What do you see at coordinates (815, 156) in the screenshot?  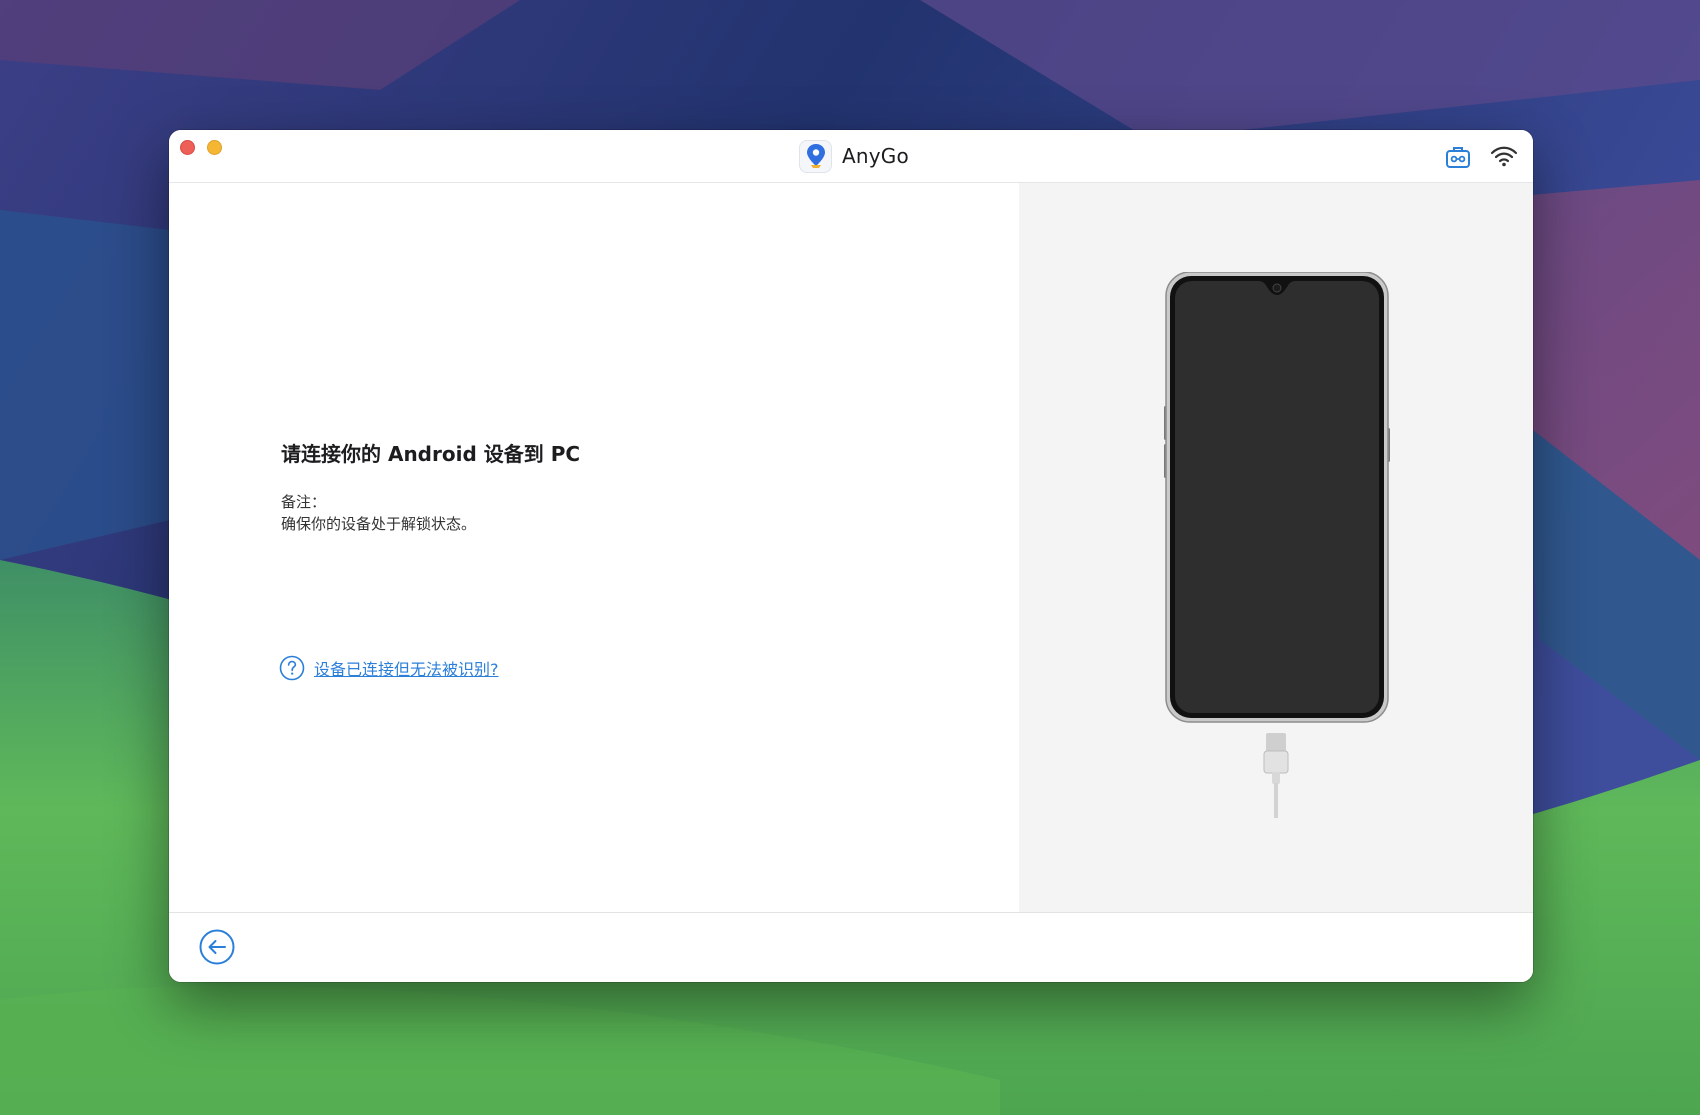 I see `anygo-logo-icon` at bounding box center [815, 156].